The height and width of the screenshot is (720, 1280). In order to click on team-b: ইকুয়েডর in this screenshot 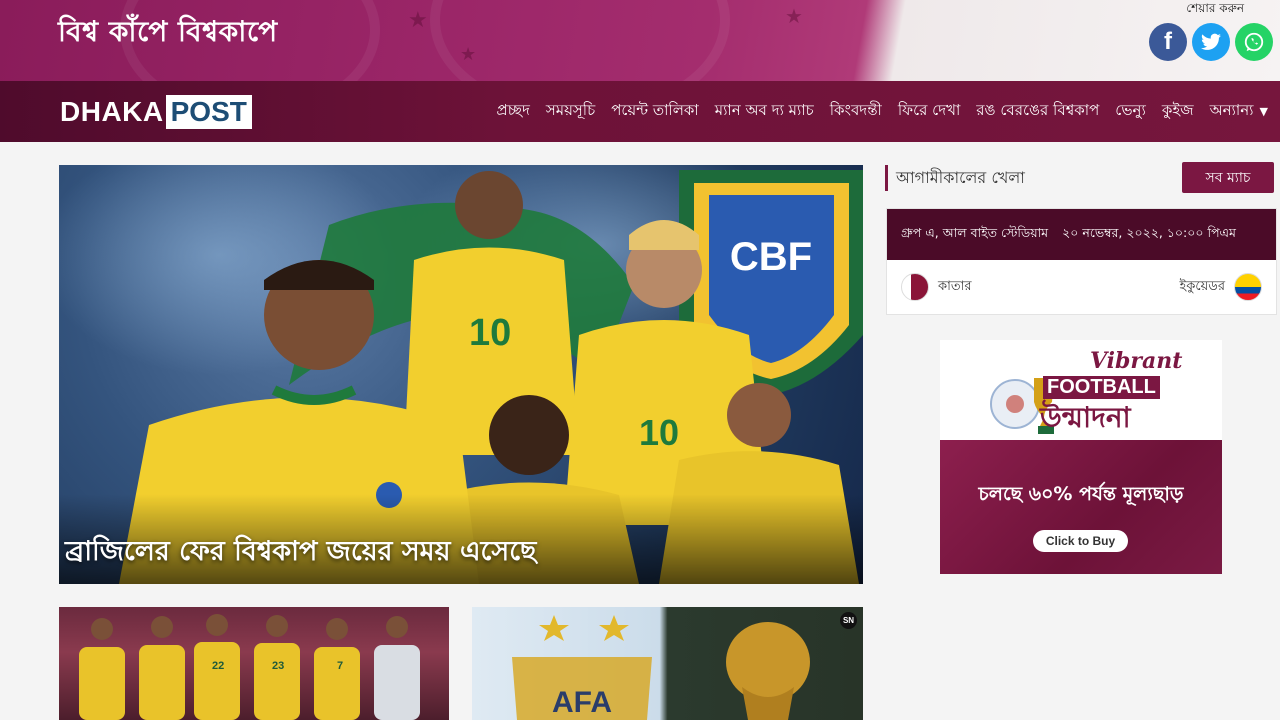, I will do `click(1221, 287)`.